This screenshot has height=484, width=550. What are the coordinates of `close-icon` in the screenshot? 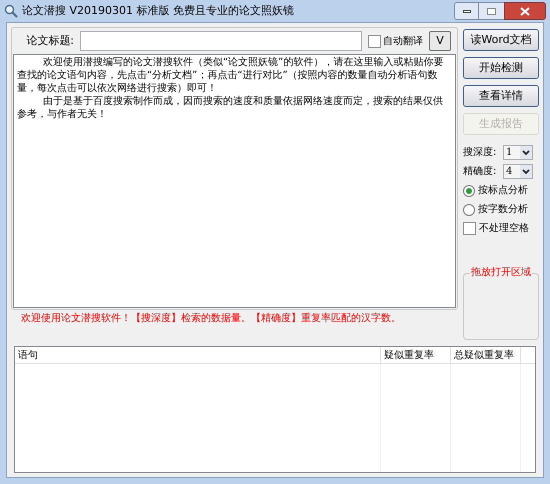 It's located at (525, 11).